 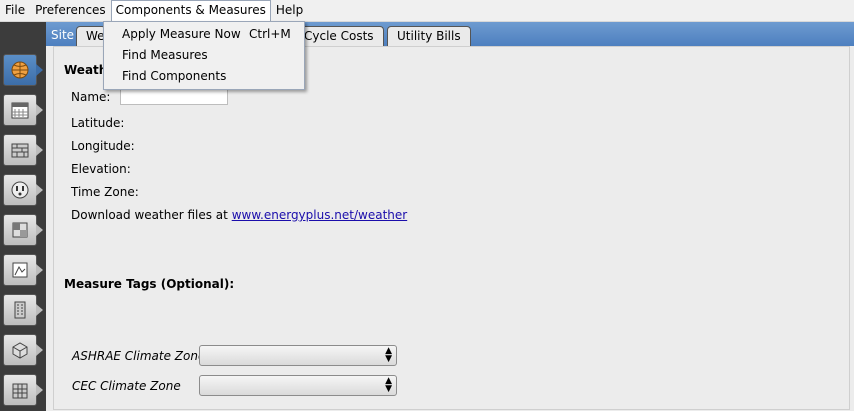 I want to click on building-icon, so click(x=20, y=310).